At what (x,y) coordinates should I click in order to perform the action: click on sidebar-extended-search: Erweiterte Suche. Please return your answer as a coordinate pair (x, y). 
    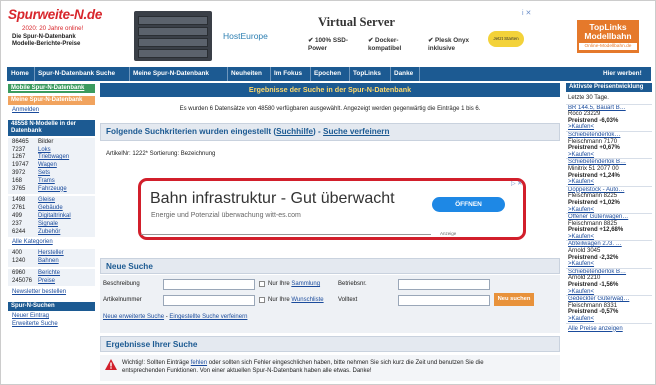
    Looking at the image, I should click on (51, 325).